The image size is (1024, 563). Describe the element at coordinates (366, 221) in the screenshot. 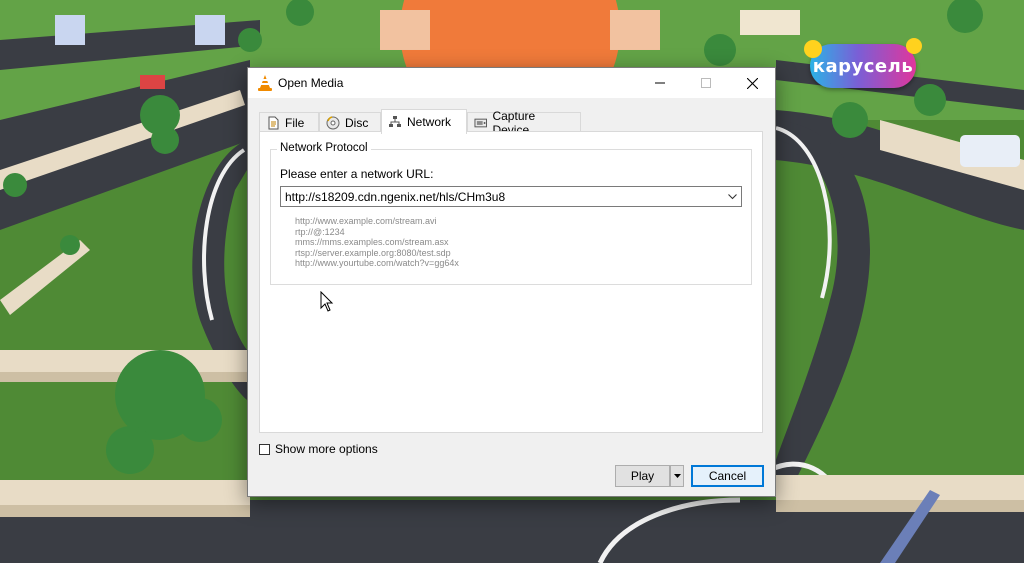

I see `example-url: http://www.example.com/stream.avi` at that location.